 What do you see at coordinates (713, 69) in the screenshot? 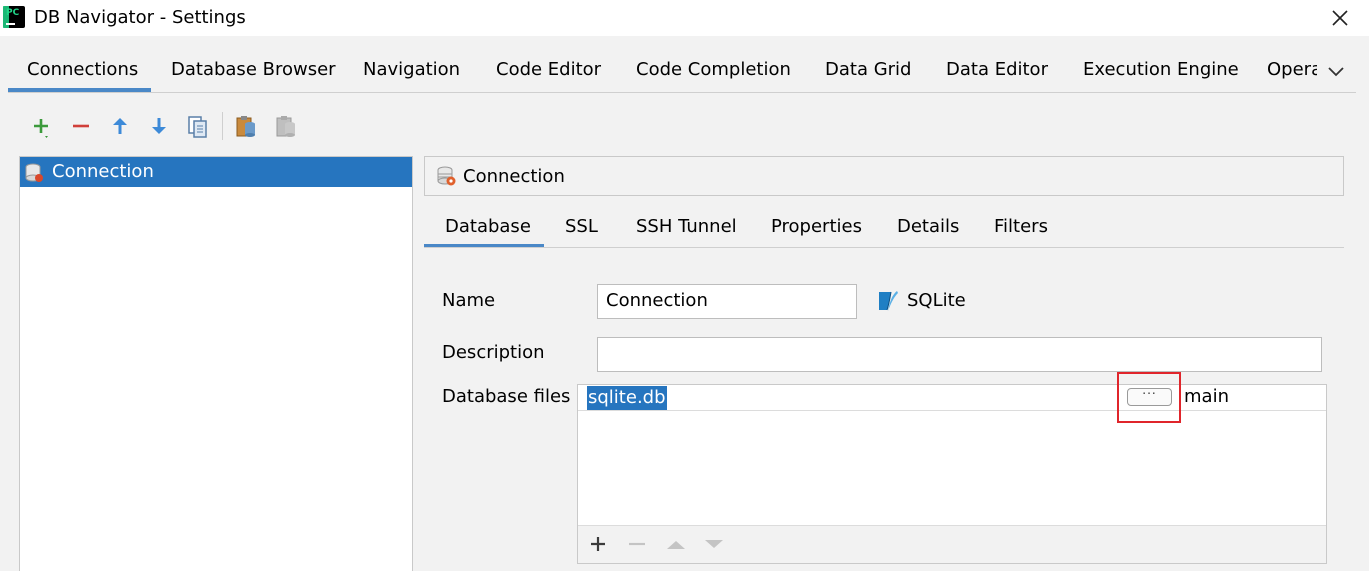
I see `tab-code-completion: Code Completion` at bounding box center [713, 69].